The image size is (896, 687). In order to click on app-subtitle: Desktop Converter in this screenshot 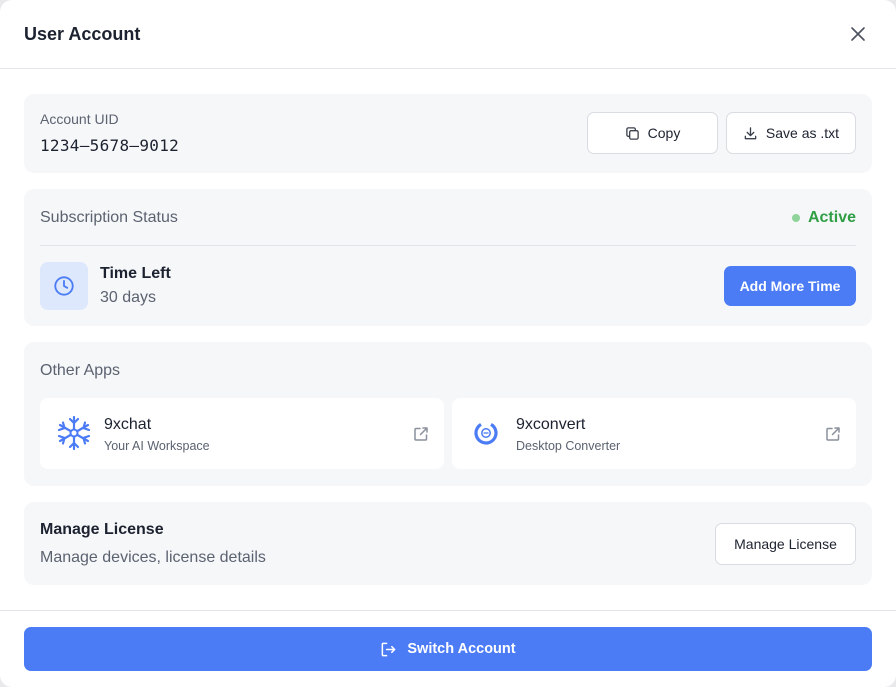, I will do `click(568, 446)`.